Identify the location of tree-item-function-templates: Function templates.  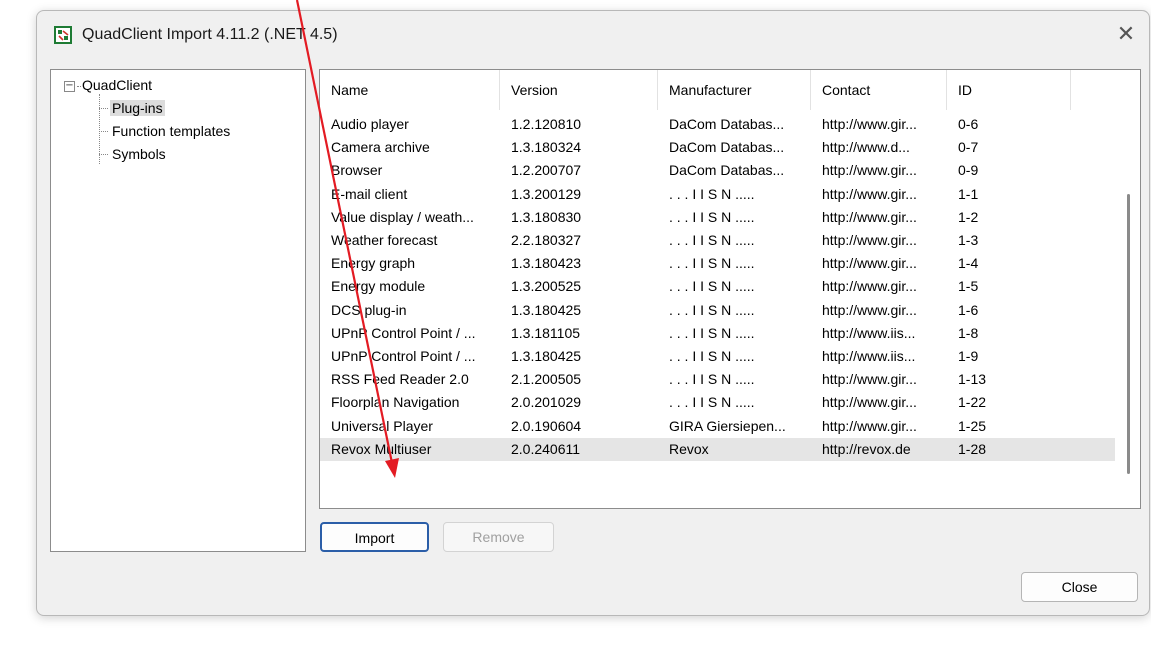
(165, 131).